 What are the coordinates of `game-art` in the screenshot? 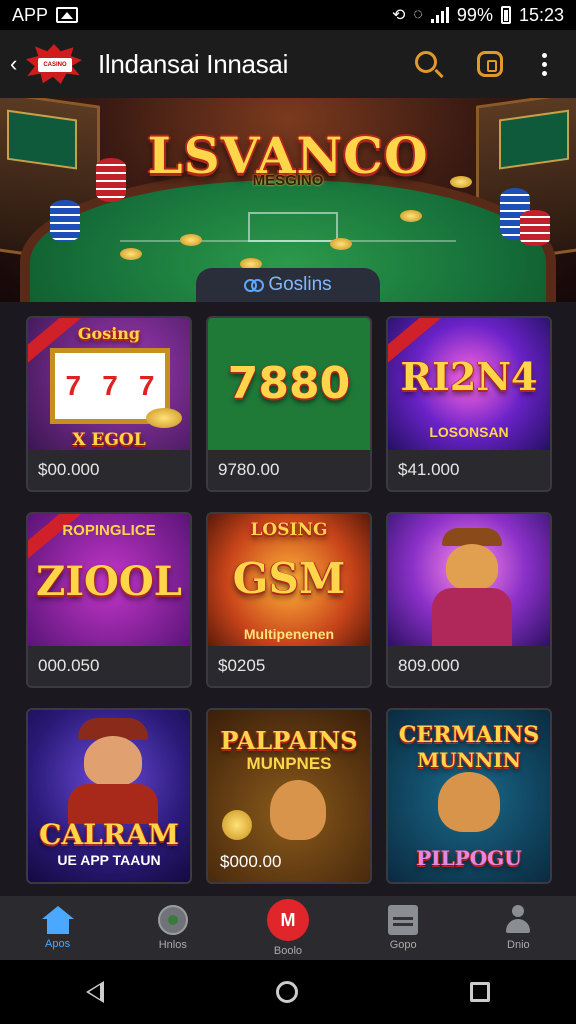 It's located at (469, 581).